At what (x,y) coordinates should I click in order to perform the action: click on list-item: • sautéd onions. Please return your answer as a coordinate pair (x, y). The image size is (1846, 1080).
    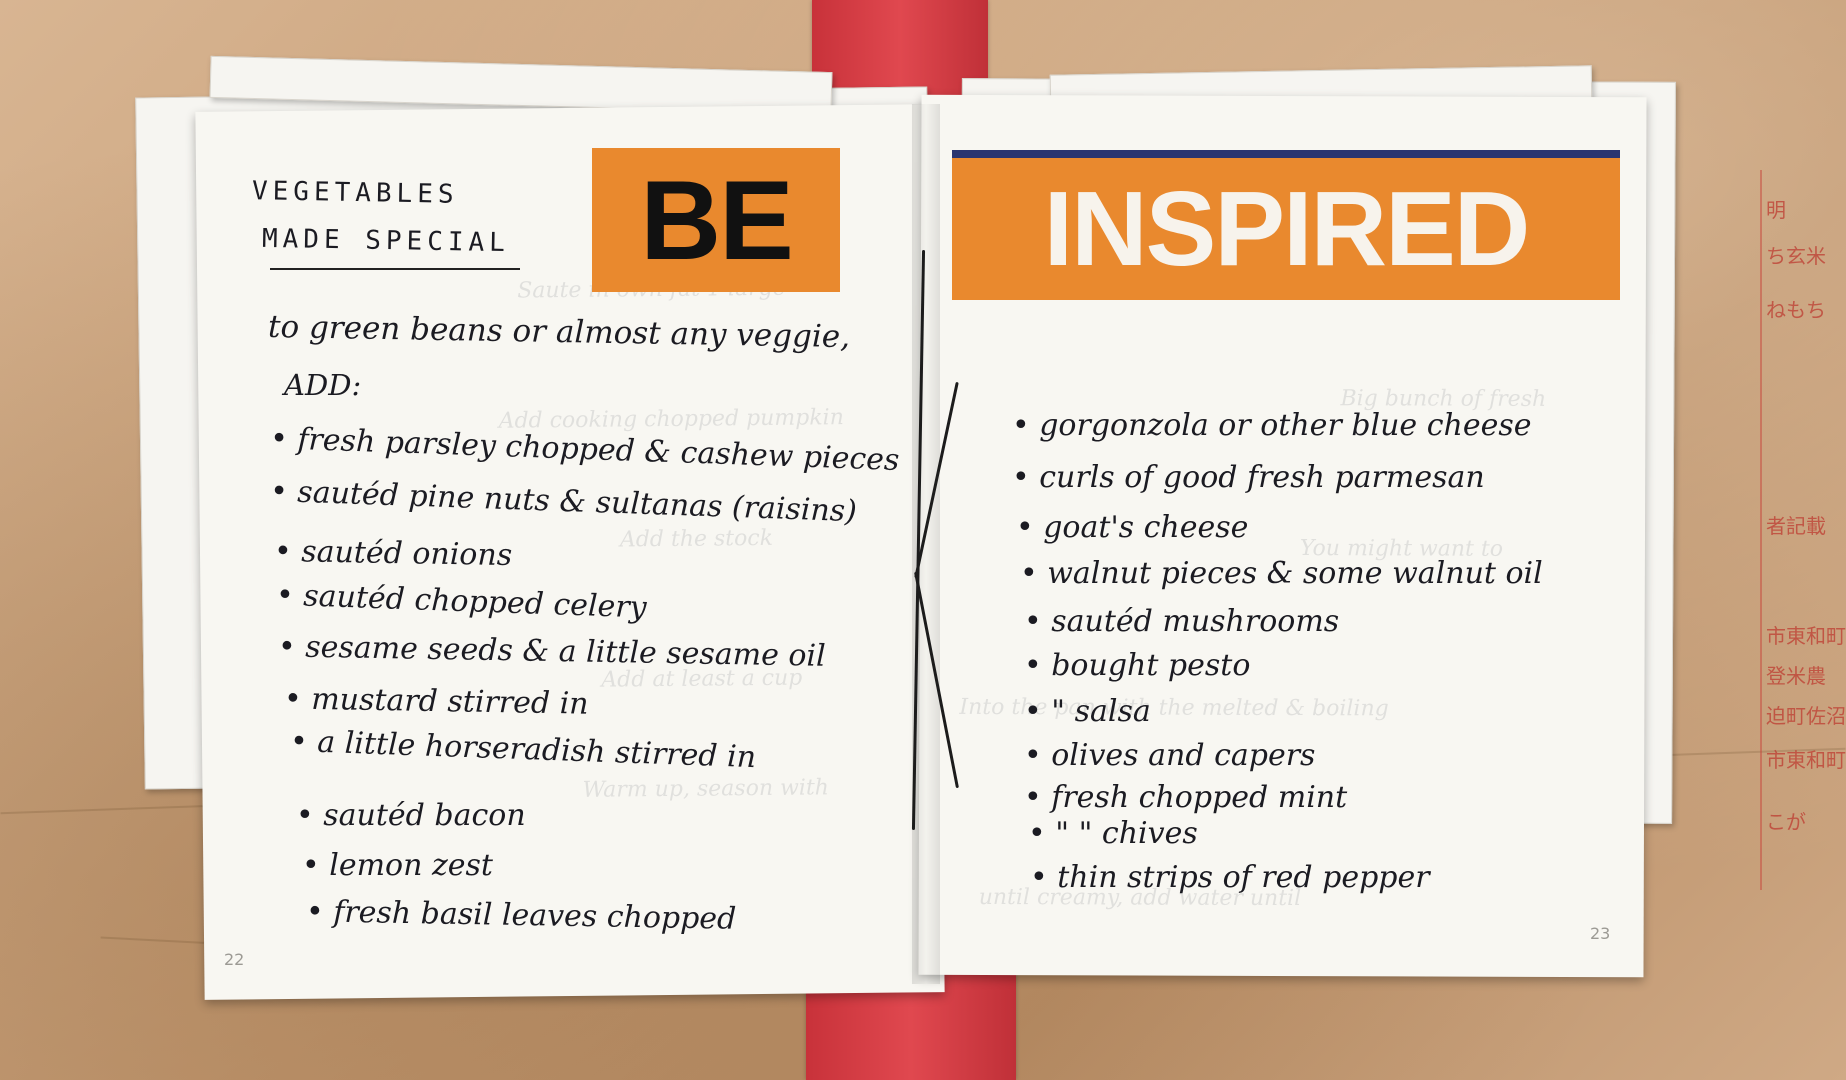
    Looking at the image, I should click on (393, 553).